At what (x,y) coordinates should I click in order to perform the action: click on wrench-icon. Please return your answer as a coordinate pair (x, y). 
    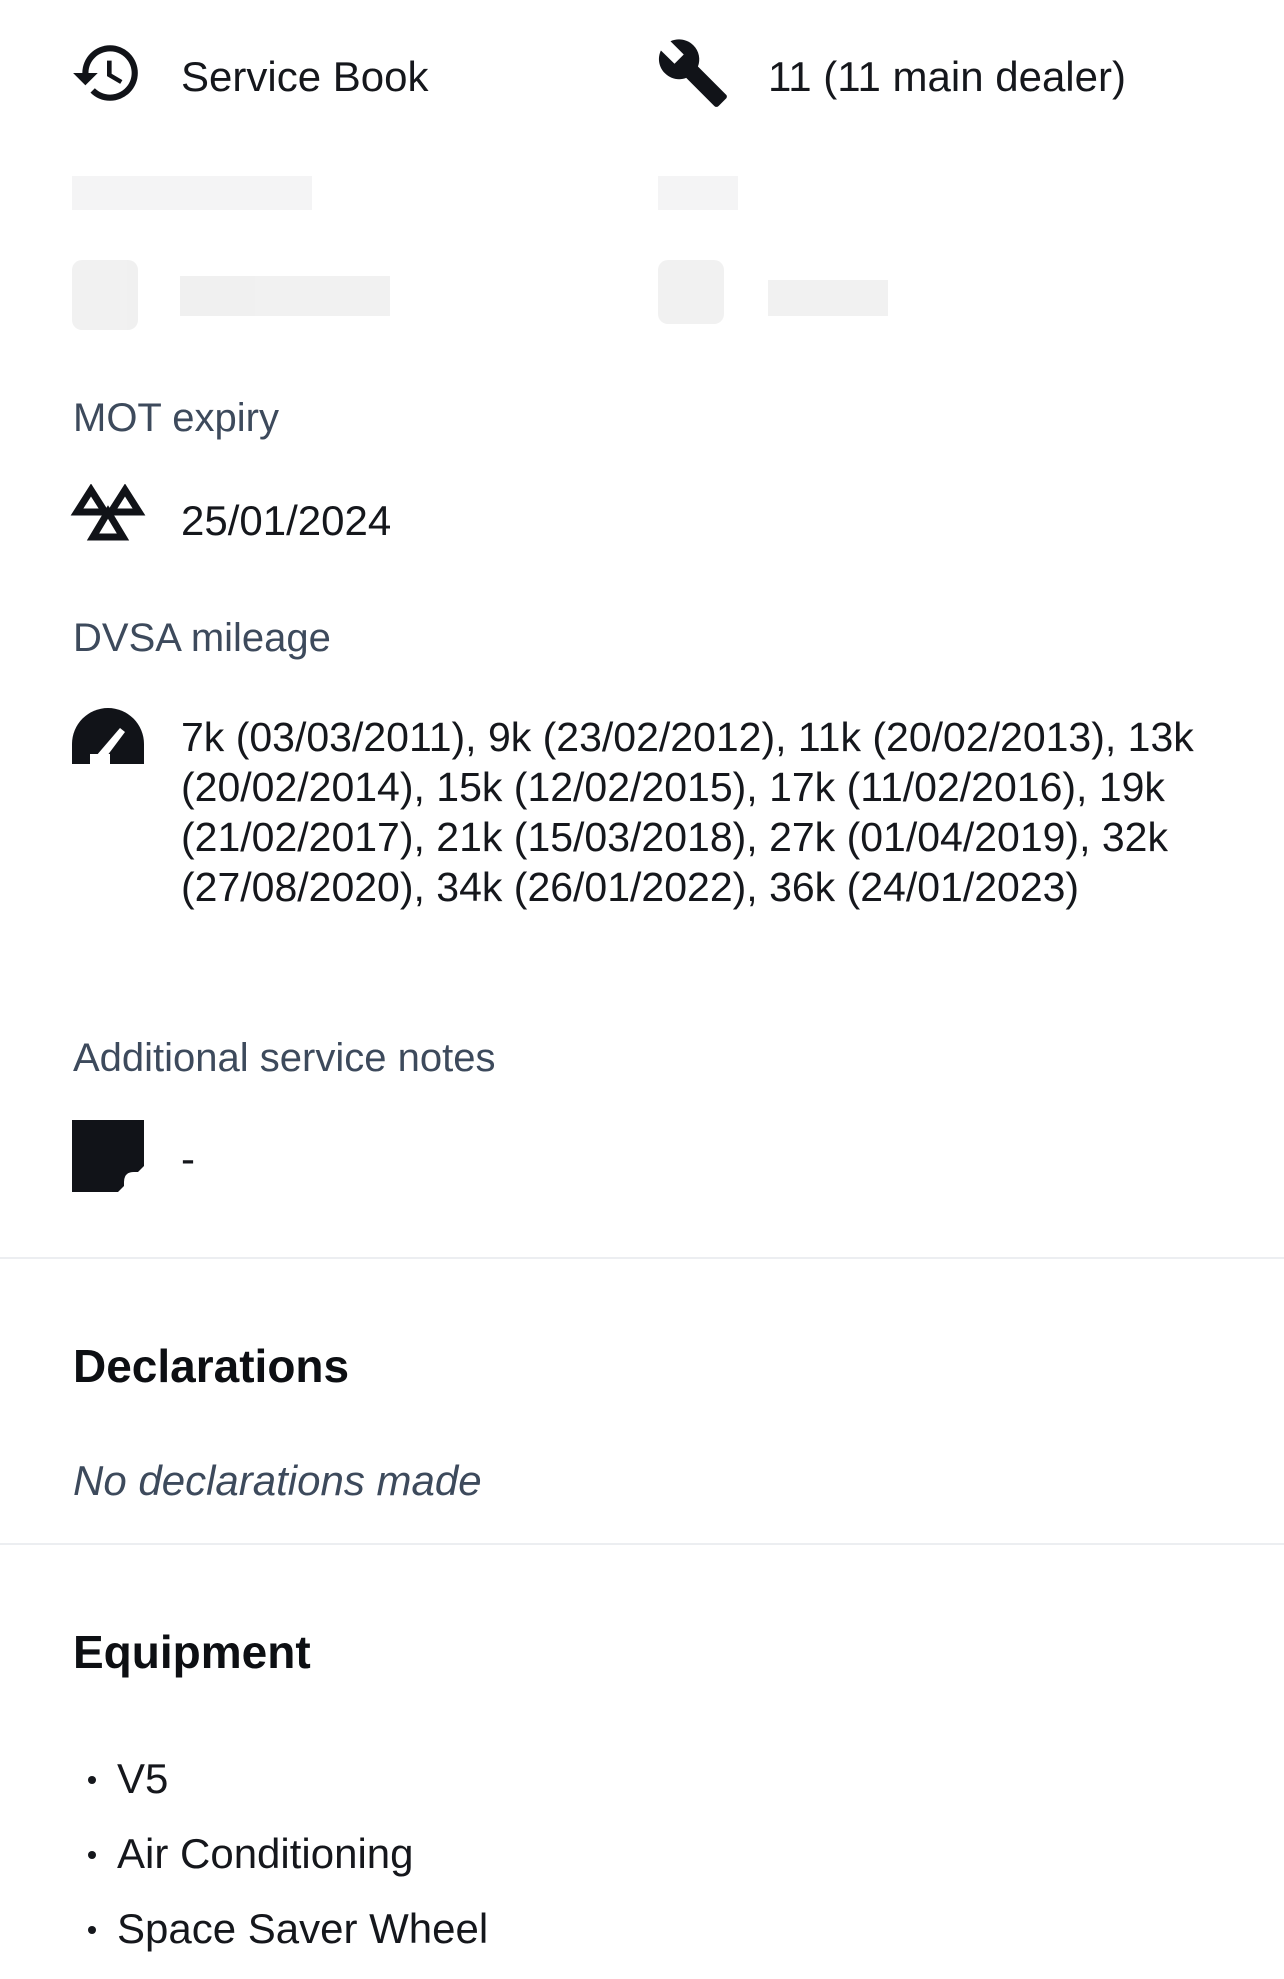
    Looking at the image, I should click on (693, 73).